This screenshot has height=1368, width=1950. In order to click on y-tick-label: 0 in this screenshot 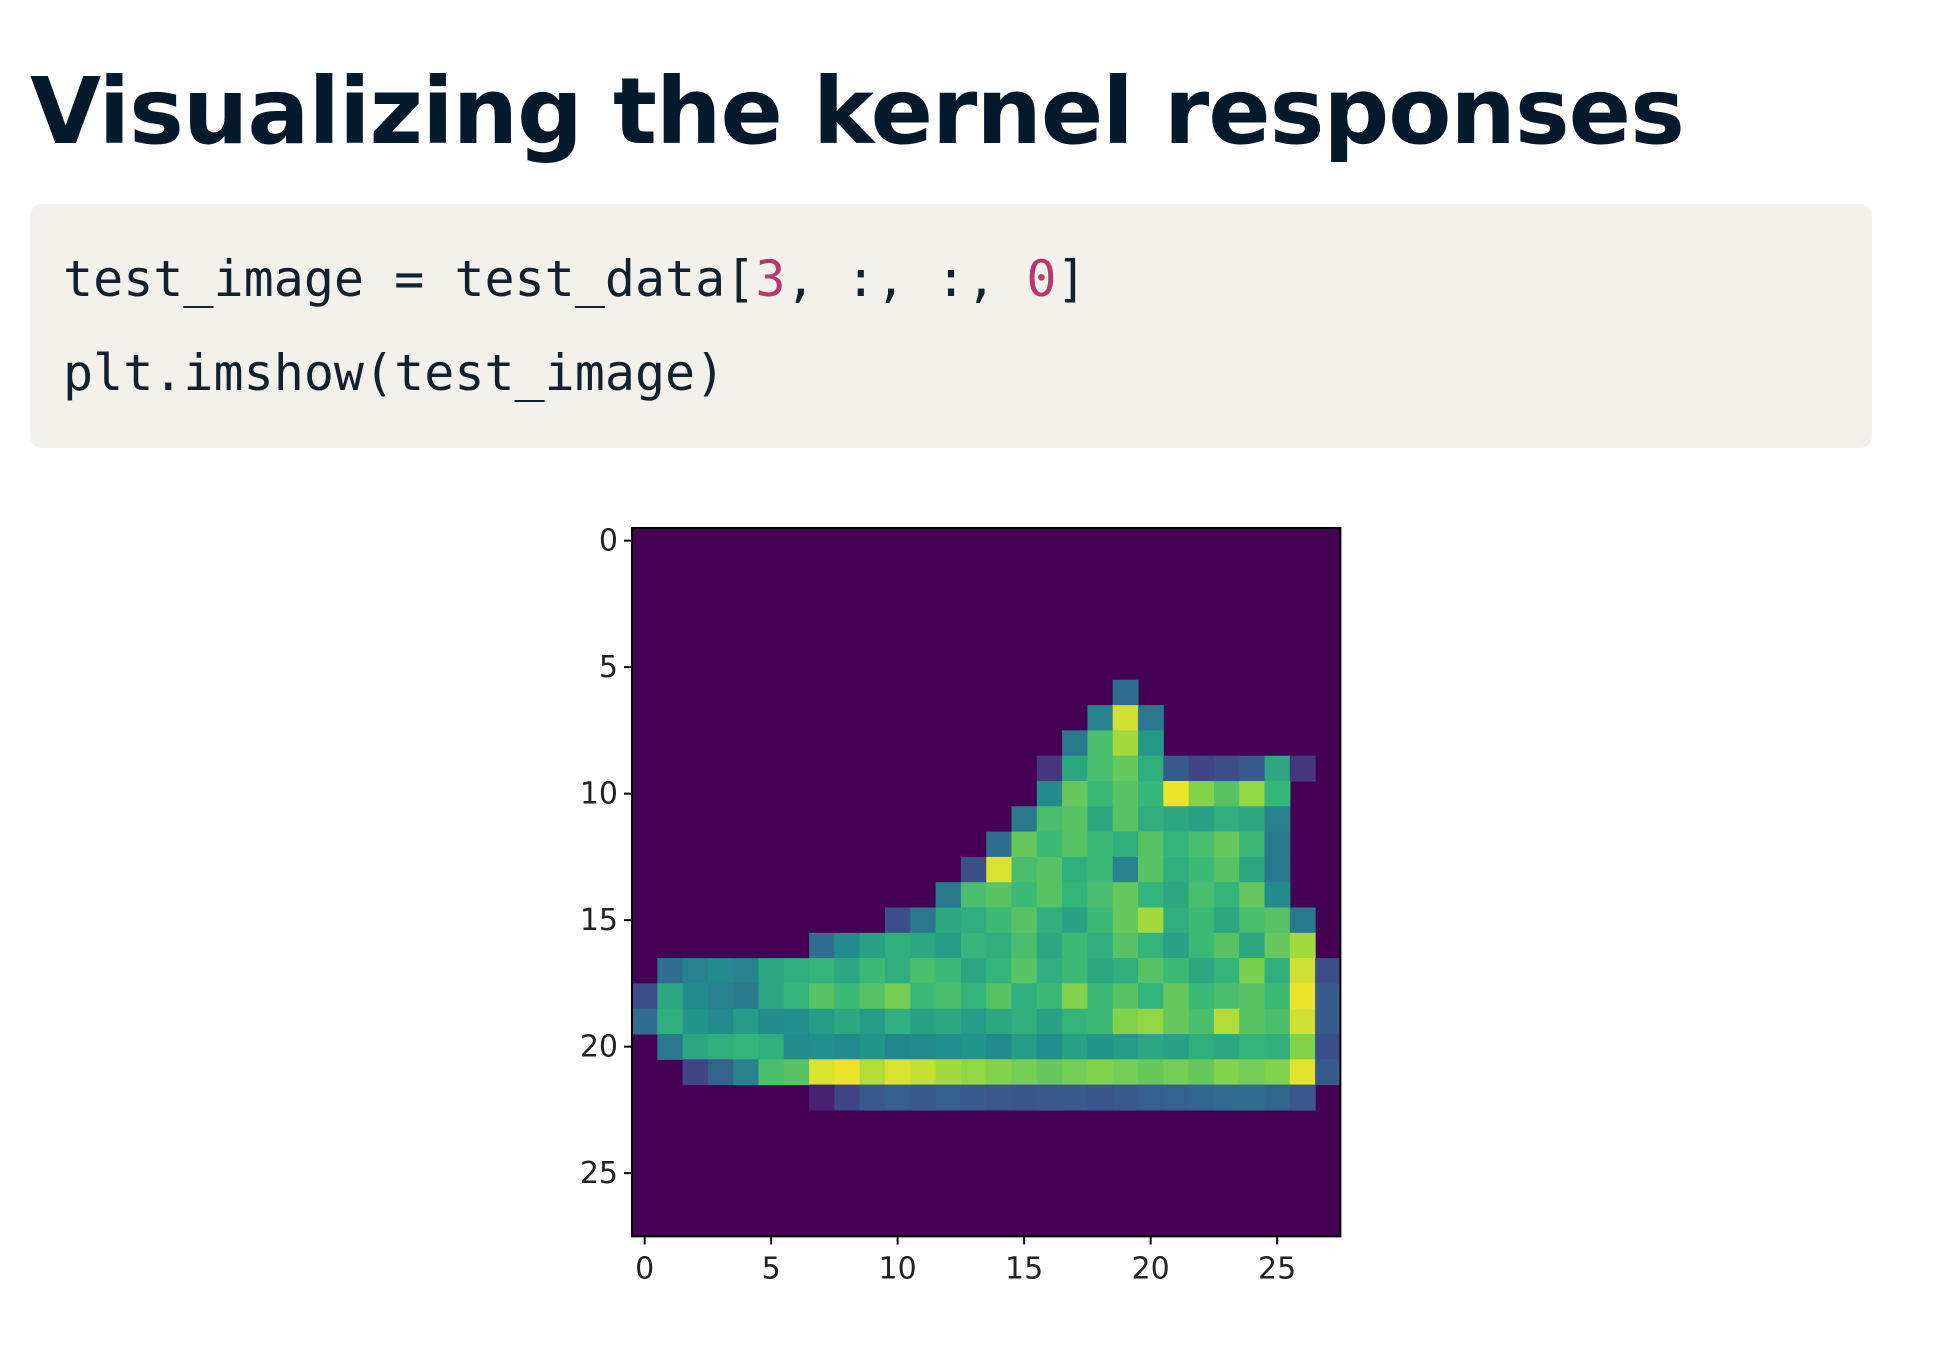, I will do `click(608, 541)`.